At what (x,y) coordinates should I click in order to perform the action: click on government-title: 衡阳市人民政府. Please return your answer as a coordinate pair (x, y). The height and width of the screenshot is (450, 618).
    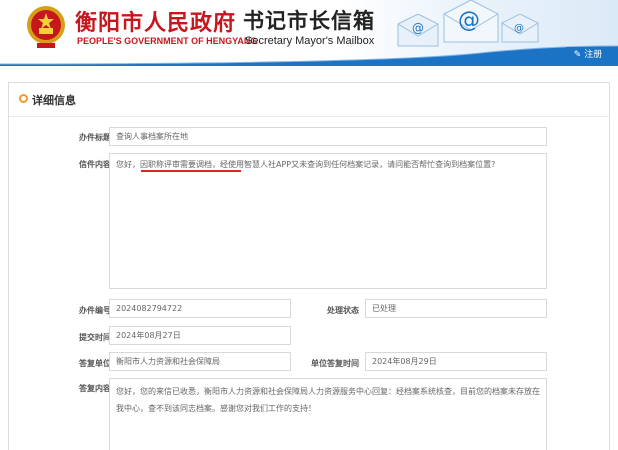
    Looking at the image, I should click on (156, 23).